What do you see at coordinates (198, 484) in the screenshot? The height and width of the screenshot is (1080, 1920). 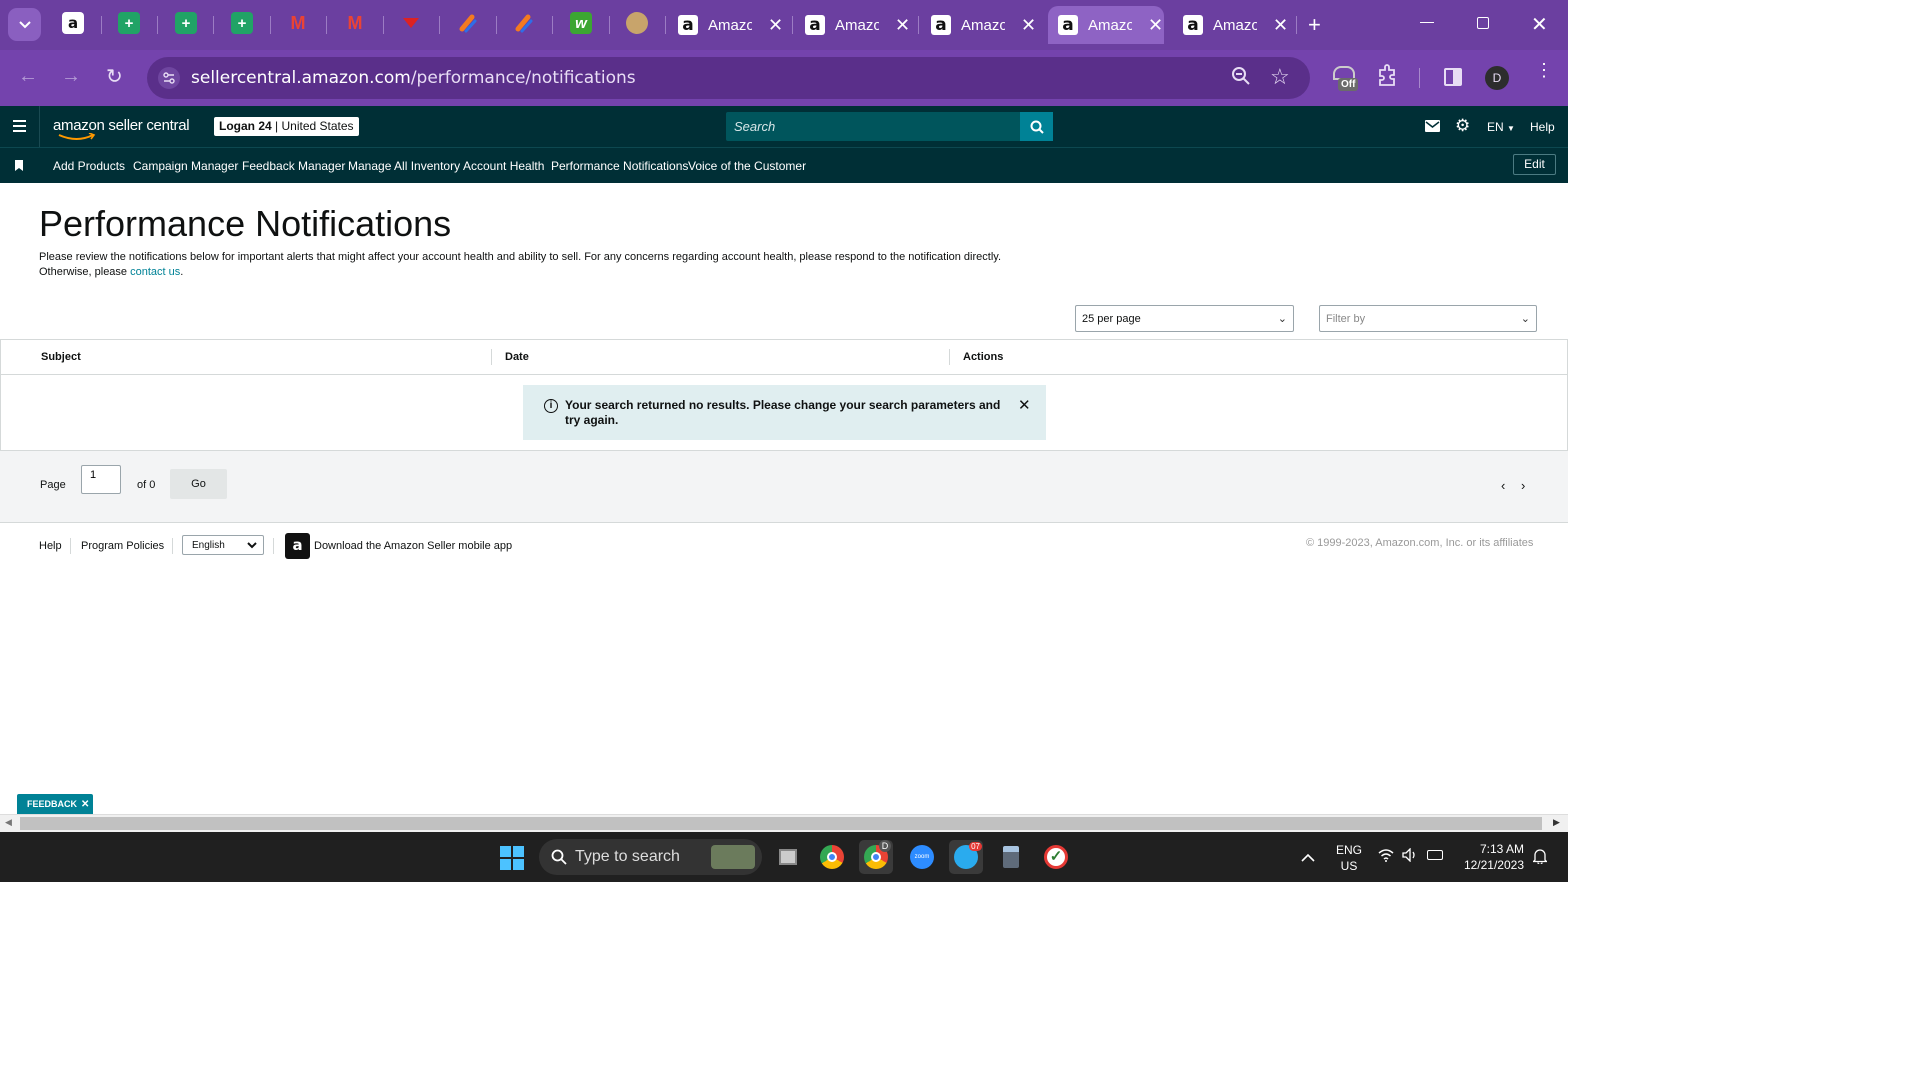 I see `go-button: Go` at bounding box center [198, 484].